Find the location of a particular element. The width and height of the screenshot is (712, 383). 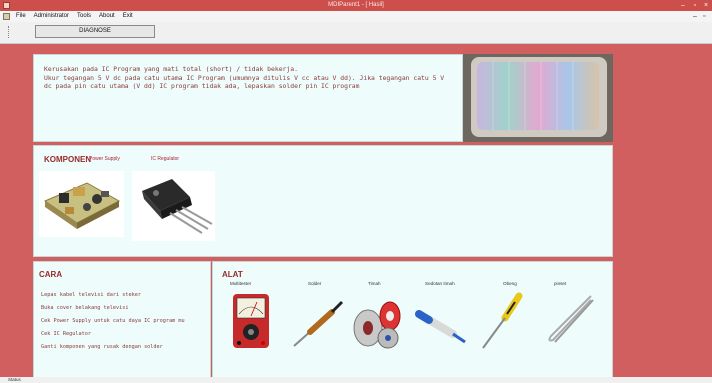

title-bar: MDIParent1 - [ Hasil] – ▫ × is located at coordinates (356, 5).